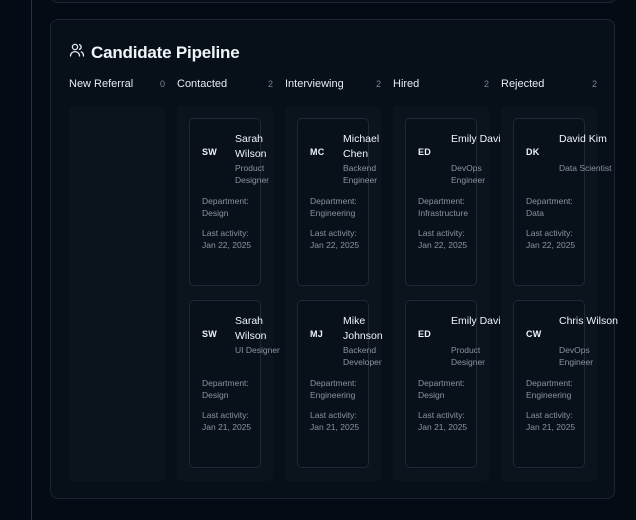 The width and height of the screenshot is (636, 520). Describe the element at coordinates (576, 356) in the screenshot. I see `candidate-role: DevOps Engineer` at that location.